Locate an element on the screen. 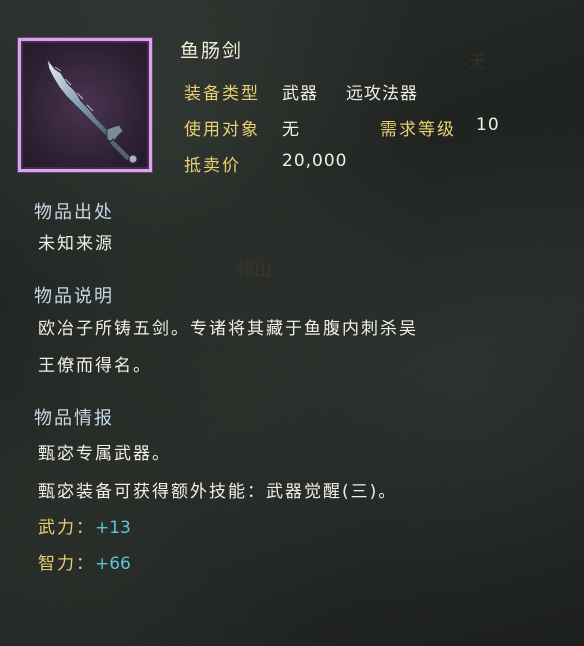  map-stamp-tian: 天 is located at coordinates (477, 62).